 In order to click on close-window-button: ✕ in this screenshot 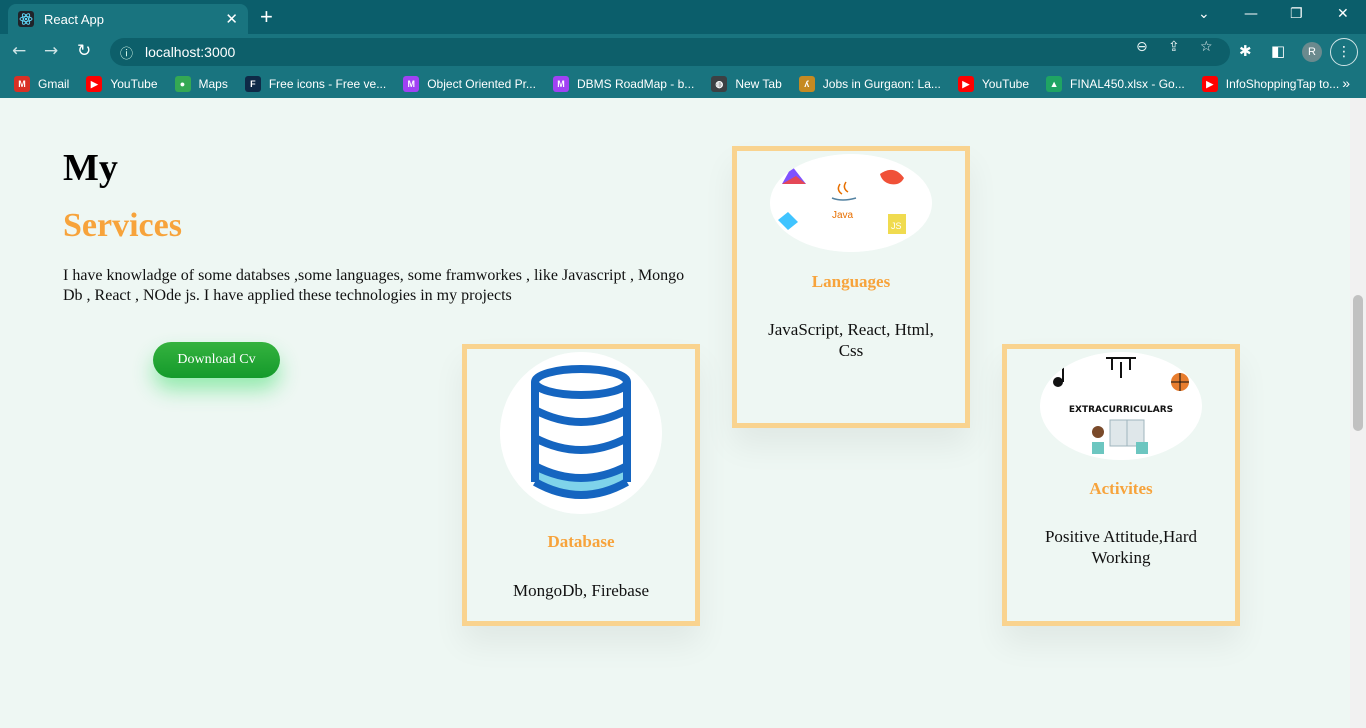, I will do `click(1343, 14)`.